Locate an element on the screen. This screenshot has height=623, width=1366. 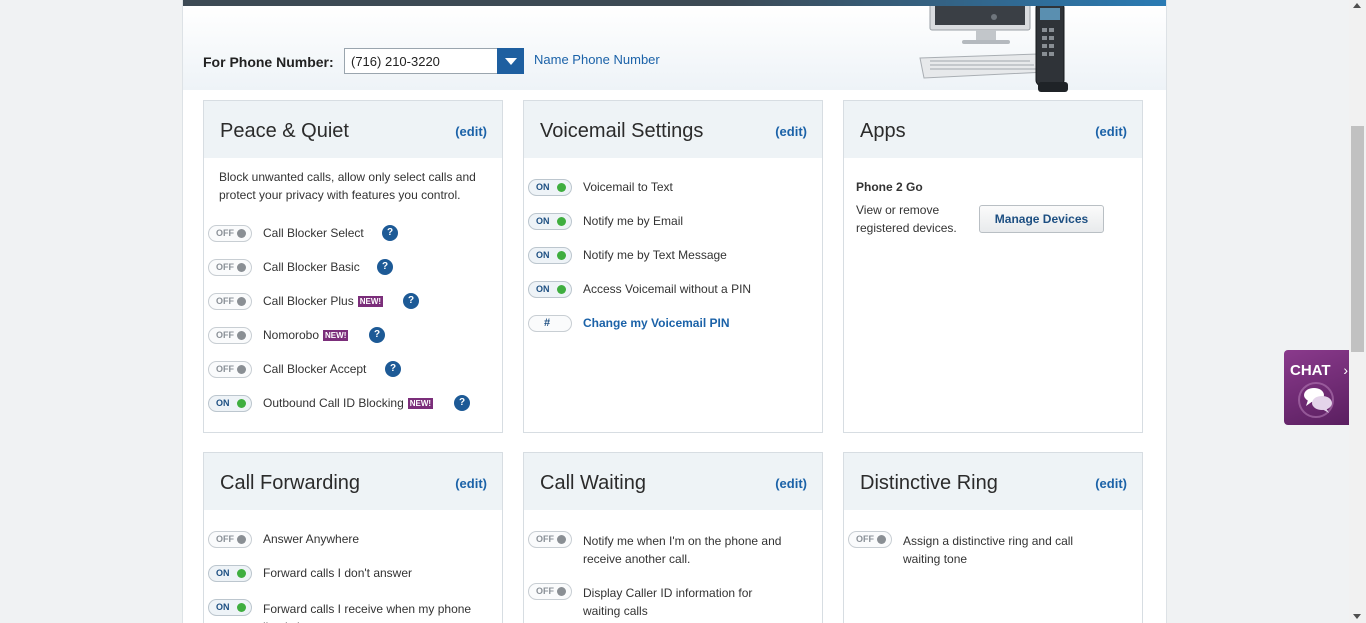
phone-number-select: (716) 210-3220 is located at coordinates (434, 61).